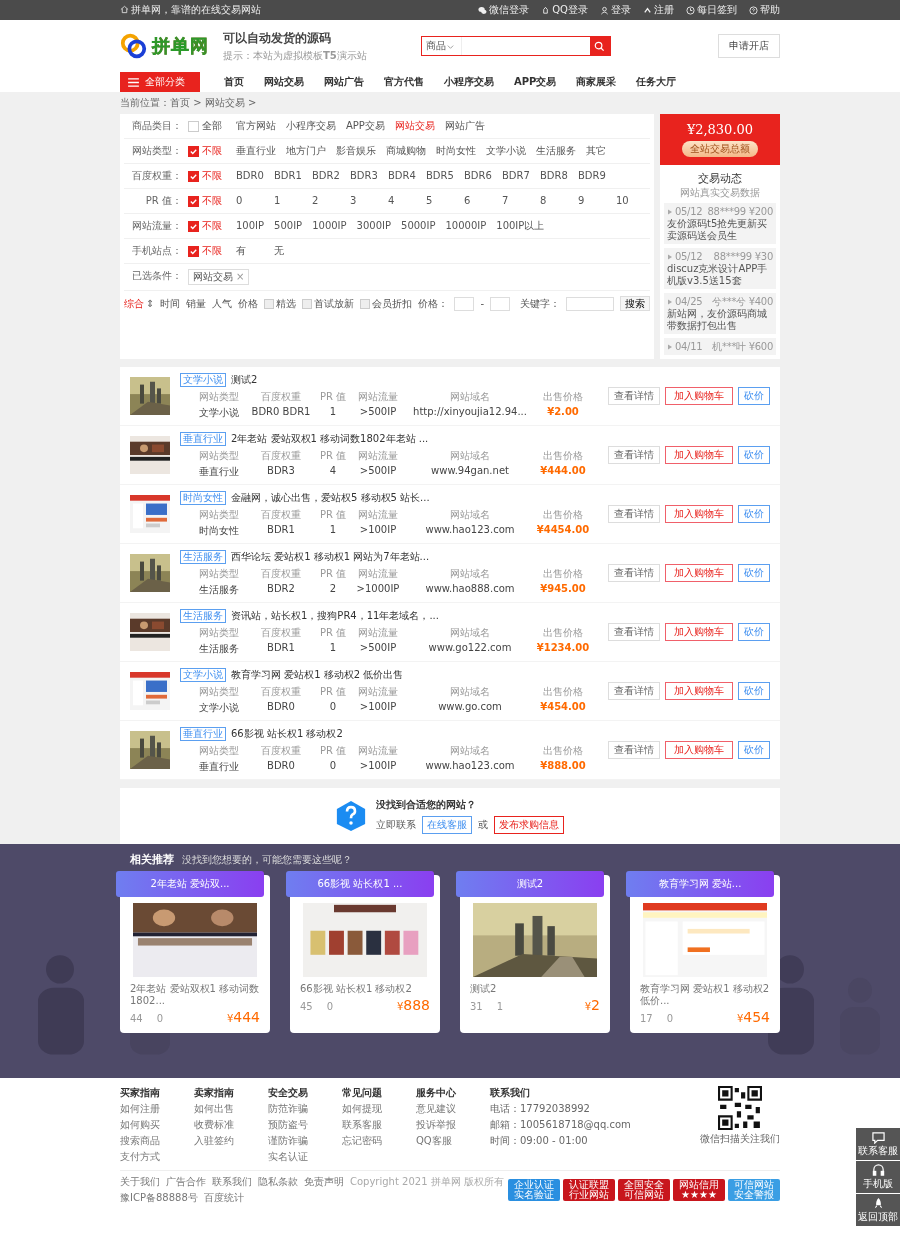 This screenshot has height=1234, width=900. What do you see at coordinates (630, 201) in the screenshot?
I see `filter-option: 10` at bounding box center [630, 201].